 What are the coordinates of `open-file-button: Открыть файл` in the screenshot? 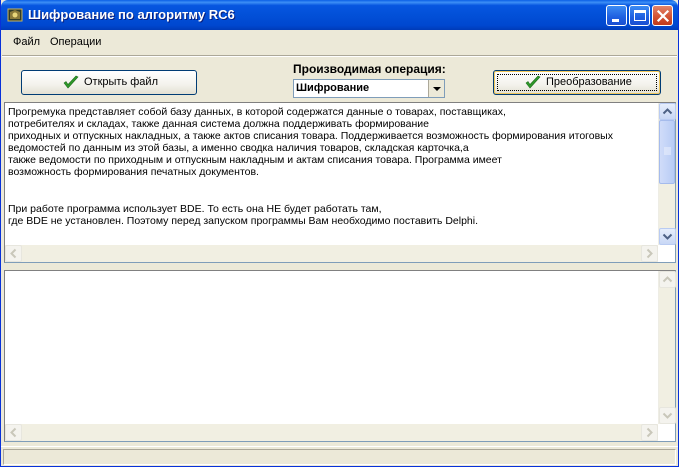 It's located at (109, 82).